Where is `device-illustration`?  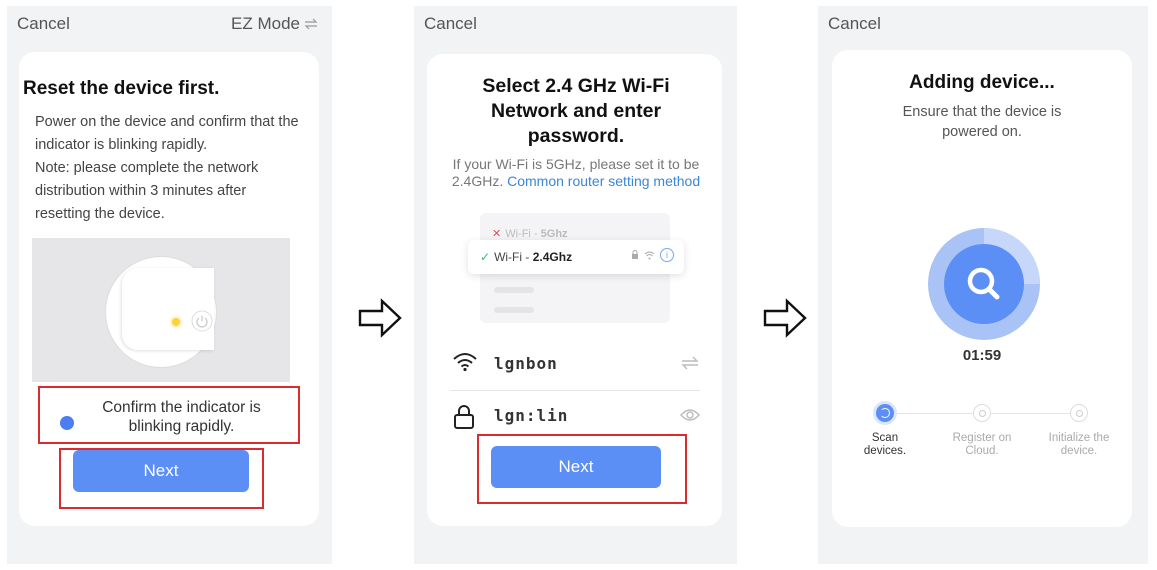 device-illustration is located at coordinates (161, 310).